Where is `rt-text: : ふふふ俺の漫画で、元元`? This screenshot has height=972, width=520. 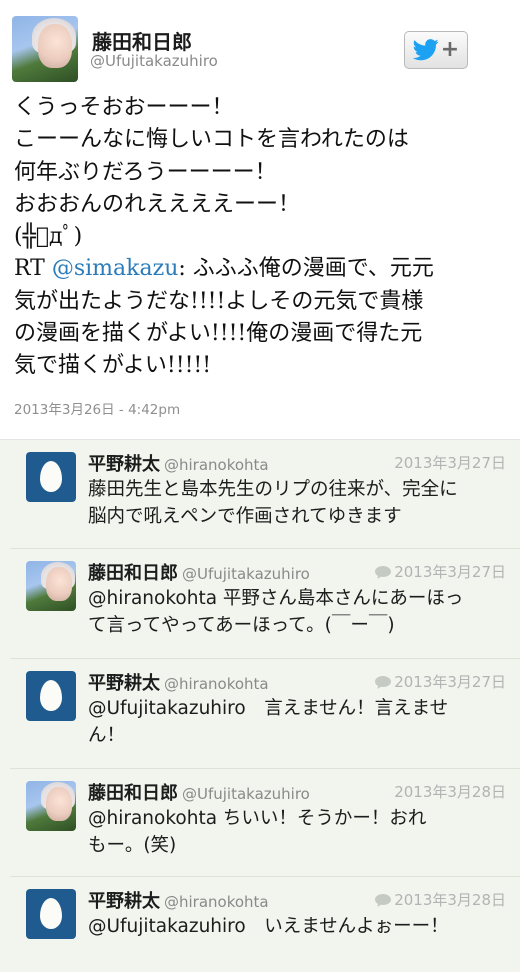 rt-text: : ふふふ俺の漫画で、元元 is located at coordinates (306, 269).